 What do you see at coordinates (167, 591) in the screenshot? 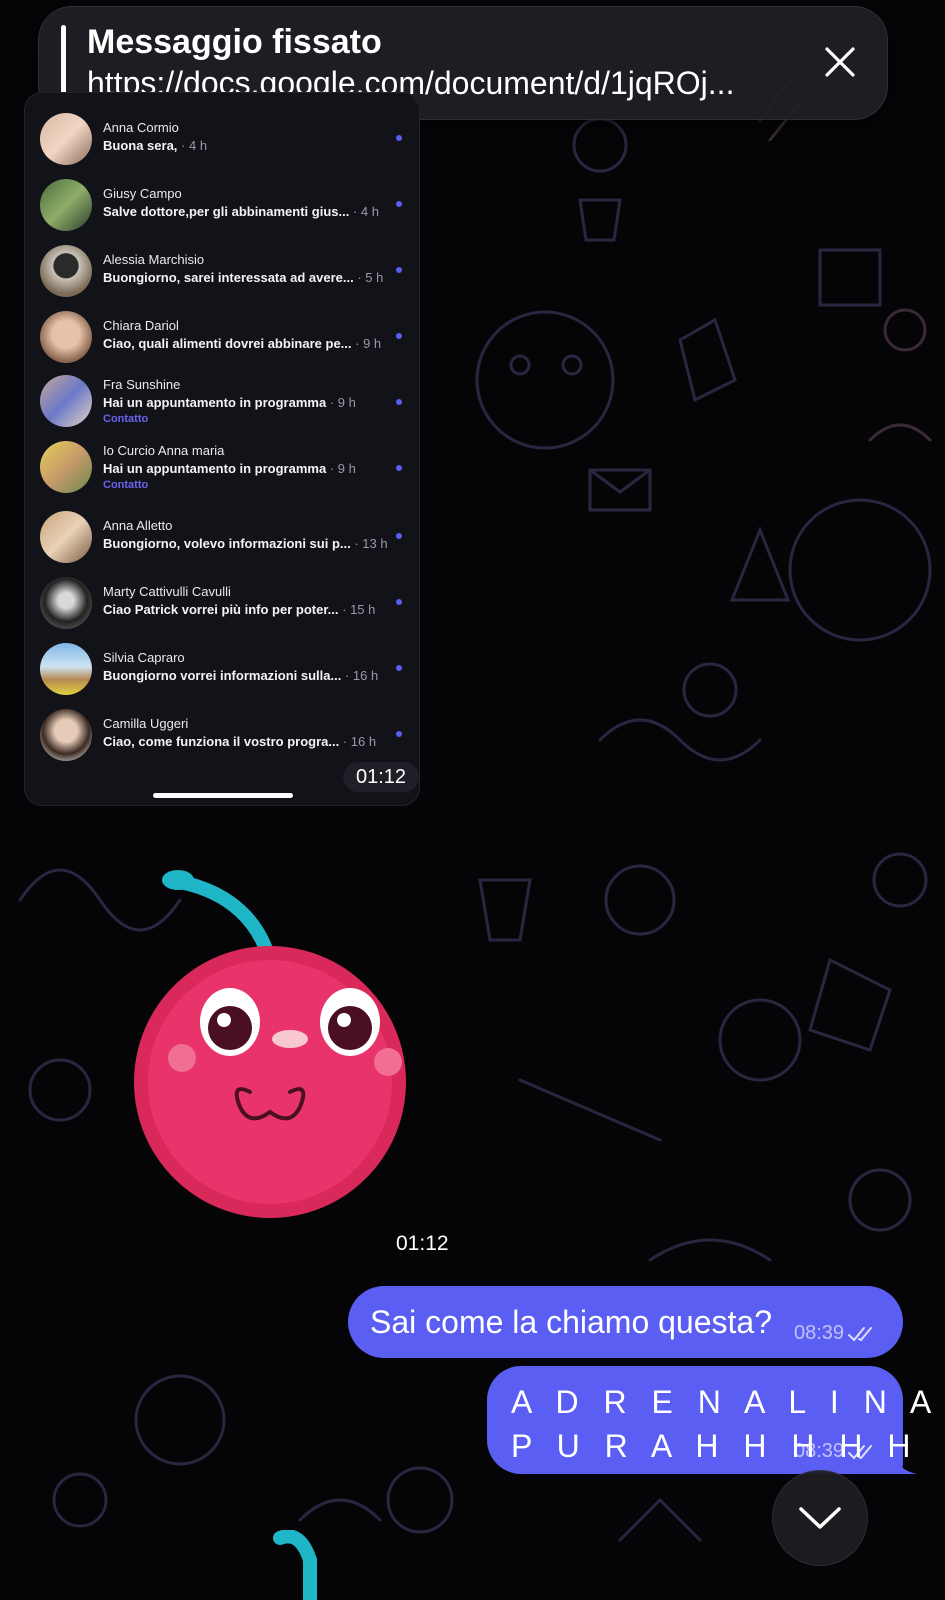
I see `contact-name: Marty Cattivulli Cavulli` at bounding box center [167, 591].